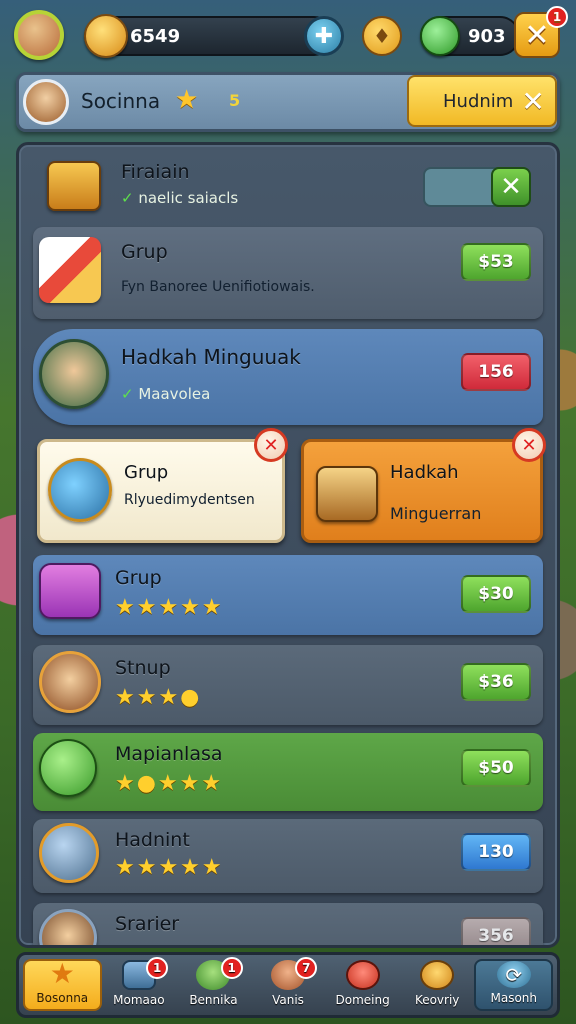  I want to click on list-item: Grup Fyn Banoree Uenifiotiowais. $53, so click(288, 273).